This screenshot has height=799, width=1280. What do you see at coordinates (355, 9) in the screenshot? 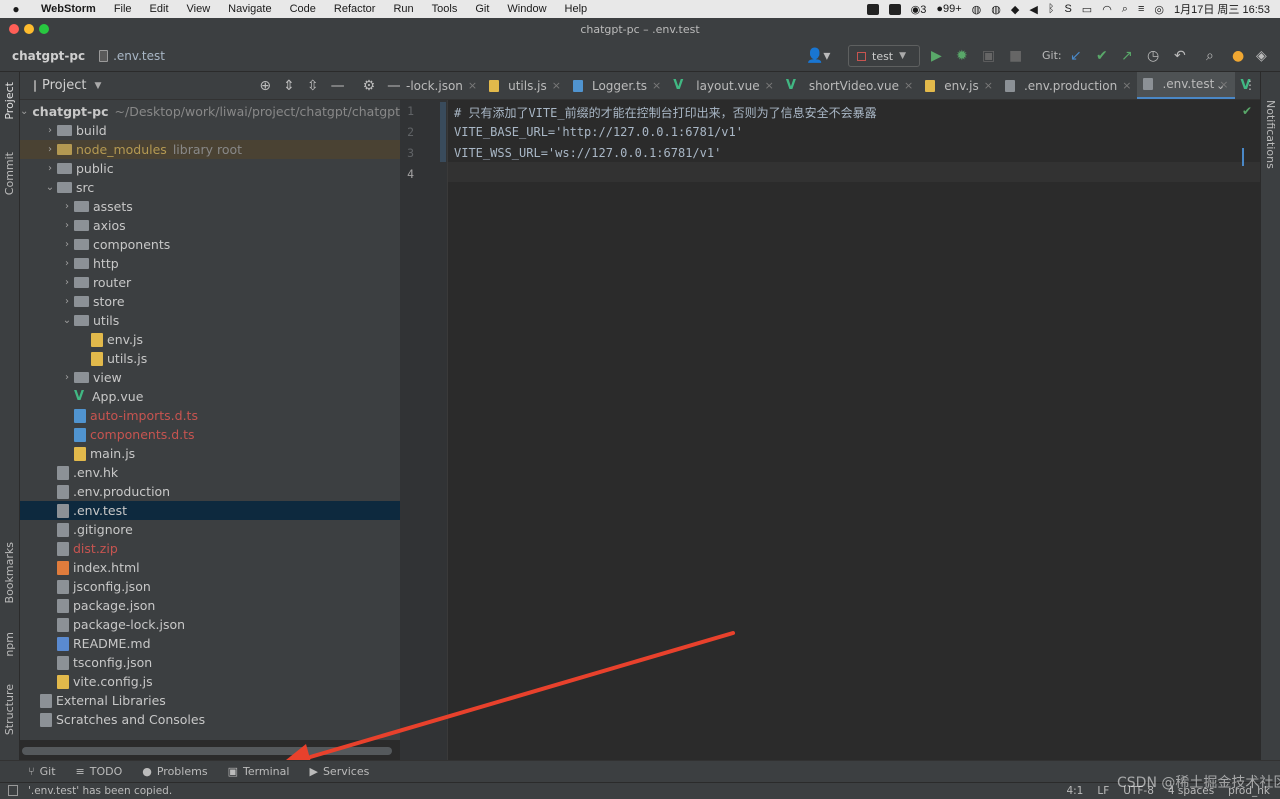
I see `menu-refactor: Refactor` at bounding box center [355, 9].